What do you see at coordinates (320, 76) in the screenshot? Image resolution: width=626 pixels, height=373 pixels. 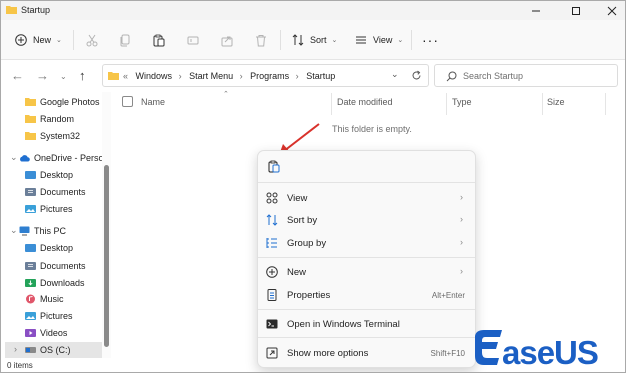 I see `breadcrumb-item: Startup` at bounding box center [320, 76].